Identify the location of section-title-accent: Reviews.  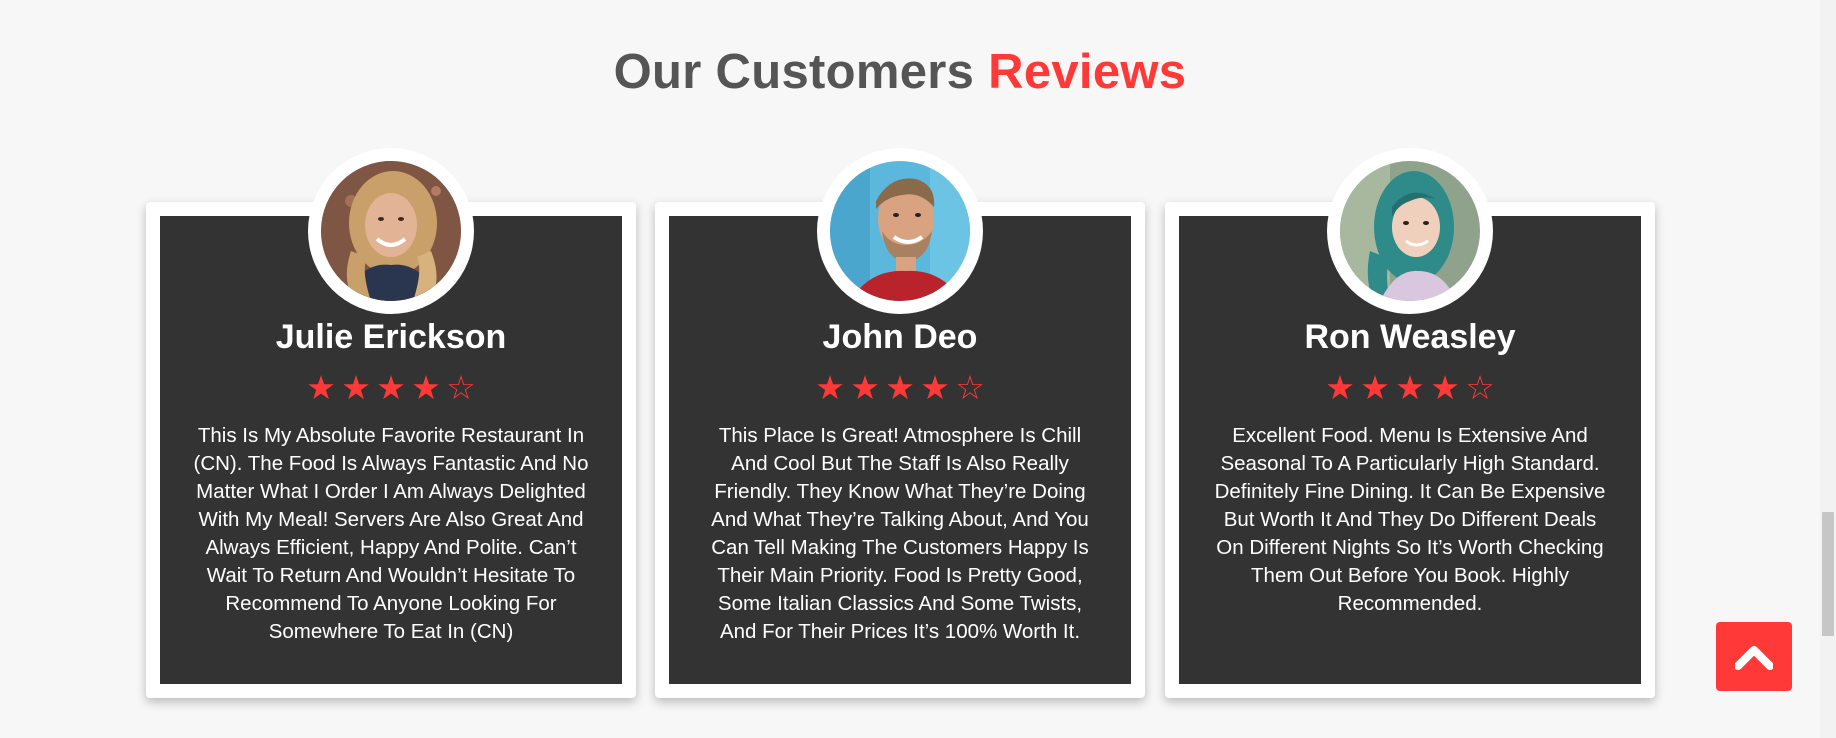
(1087, 72).